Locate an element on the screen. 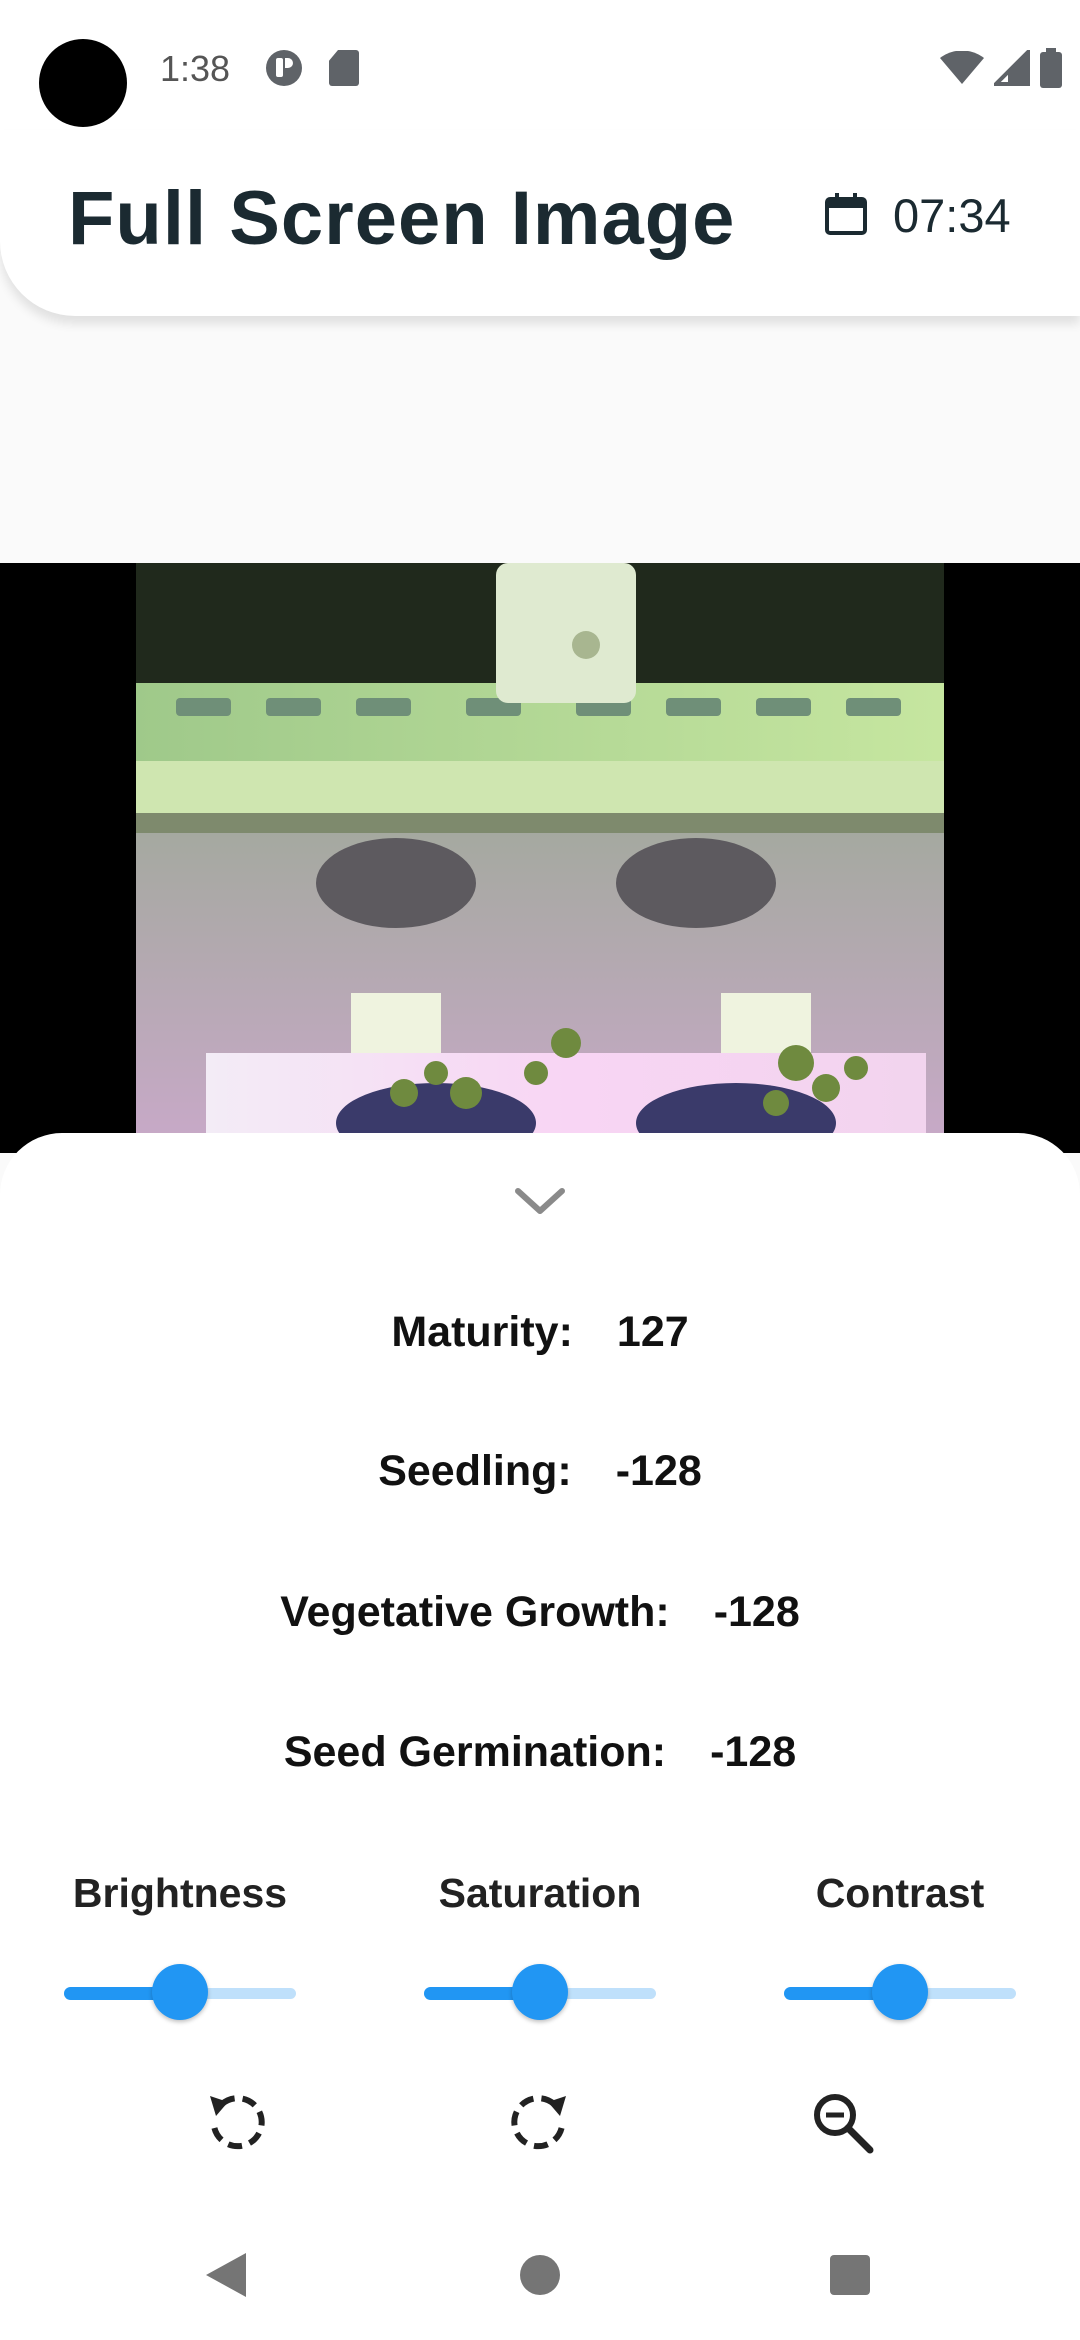 This screenshot has height=2340, width=1080. calendar-icon is located at coordinates (846, 214).